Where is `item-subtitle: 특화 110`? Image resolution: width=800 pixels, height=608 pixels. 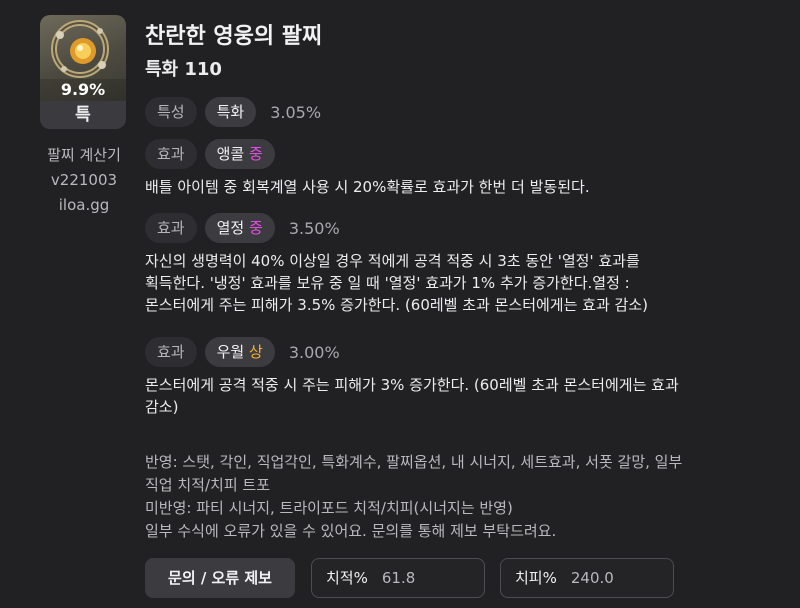
item-subtitle: 특화 110 is located at coordinates (183, 69).